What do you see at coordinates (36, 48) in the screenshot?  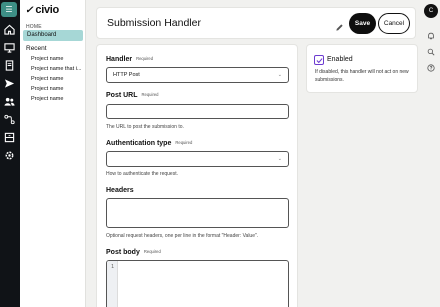 I see `sidebar-recent-heading: Recent` at bounding box center [36, 48].